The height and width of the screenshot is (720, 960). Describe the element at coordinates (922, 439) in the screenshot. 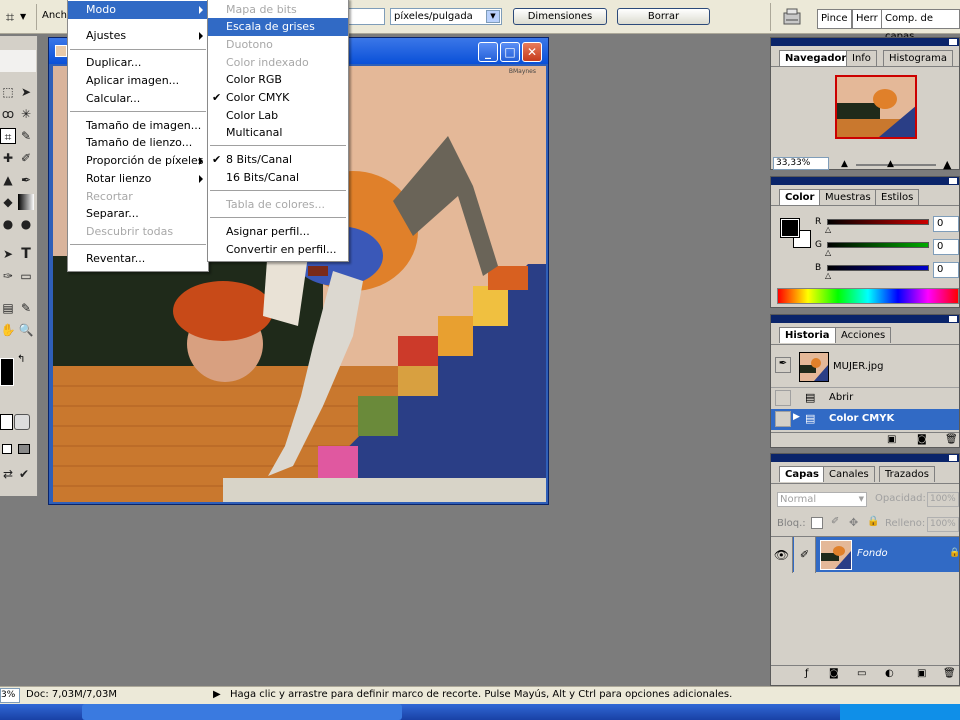

I see `camera-snapshot-icon: ◙` at that location.